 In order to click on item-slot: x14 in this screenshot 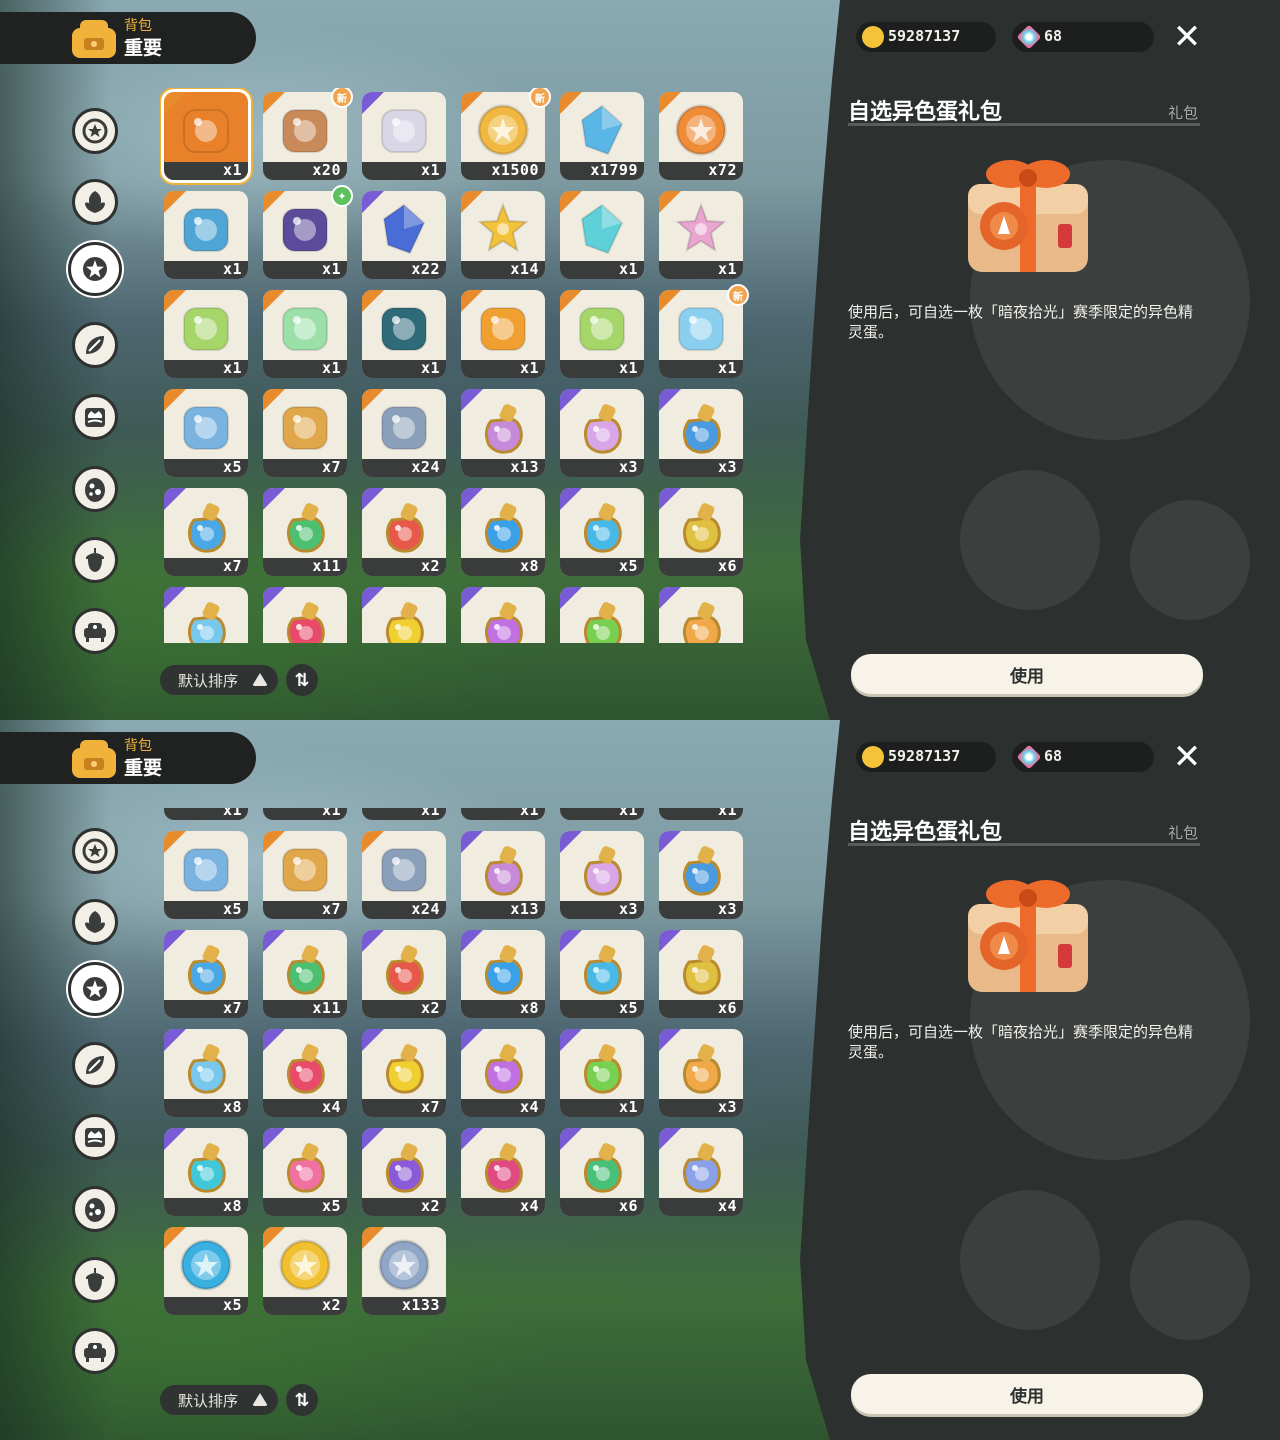, I will do `click(503, 235)`.